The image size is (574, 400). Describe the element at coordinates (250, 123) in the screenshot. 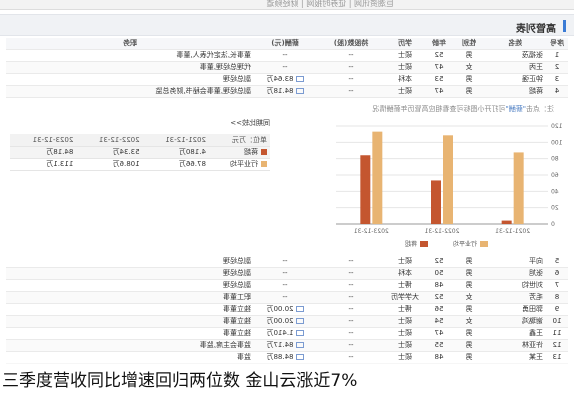

I see `compare-title-link: 同期比较>>` at that location.